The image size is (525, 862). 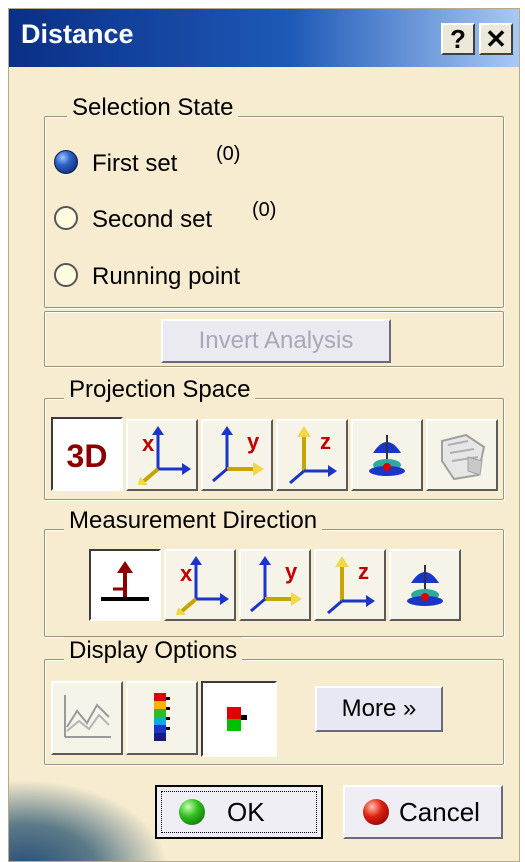 What do you see at coordinates (264, 210) in the screenshot?
I see `second-set-count: (0)` at bounding box center [264, 210].